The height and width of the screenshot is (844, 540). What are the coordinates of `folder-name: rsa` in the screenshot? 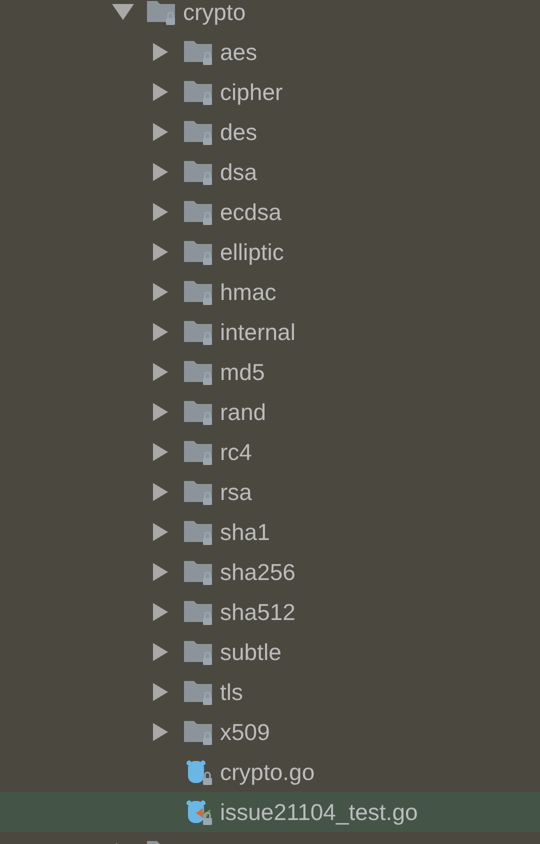 It's located at (236, 492).